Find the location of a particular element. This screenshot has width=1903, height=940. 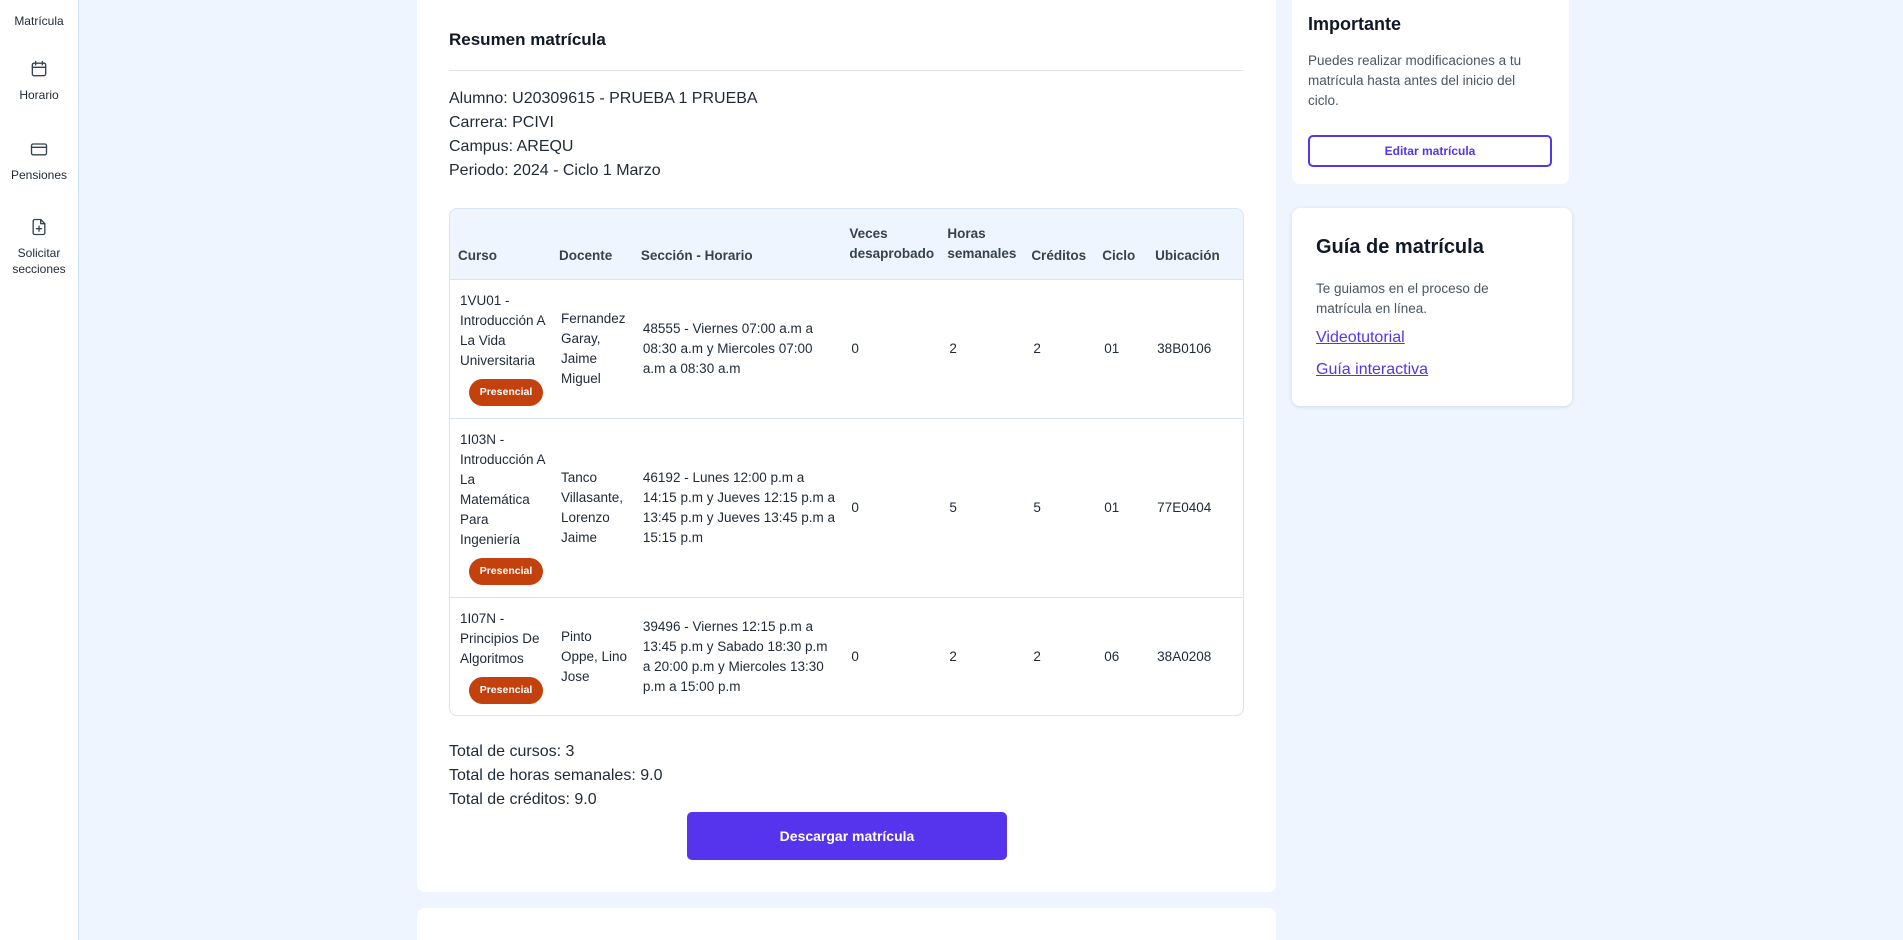

sidebar-item-label: Matrícula is located at coordinates (39, 21).